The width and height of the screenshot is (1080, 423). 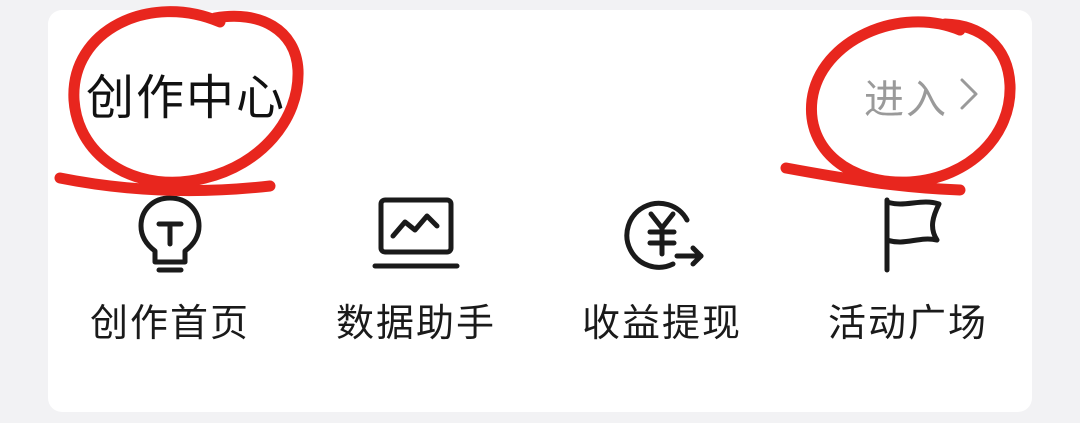 What do you see at coordinates (906, 100) in the screenshot?
I see `enter-label: 进入` at bounding box center [906, 100].